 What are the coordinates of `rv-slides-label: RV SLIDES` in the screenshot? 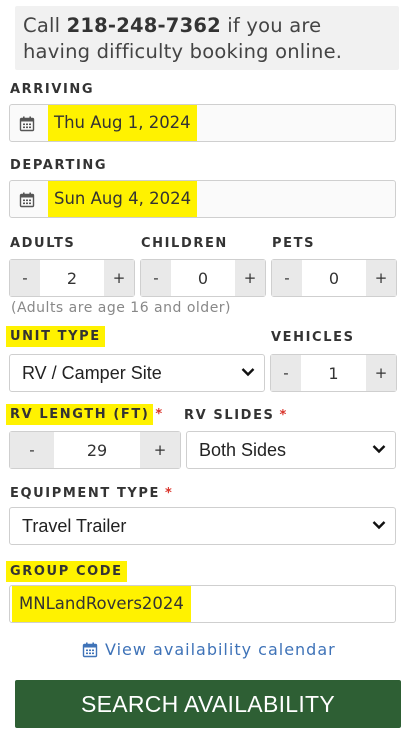 It's located at (229, 415).